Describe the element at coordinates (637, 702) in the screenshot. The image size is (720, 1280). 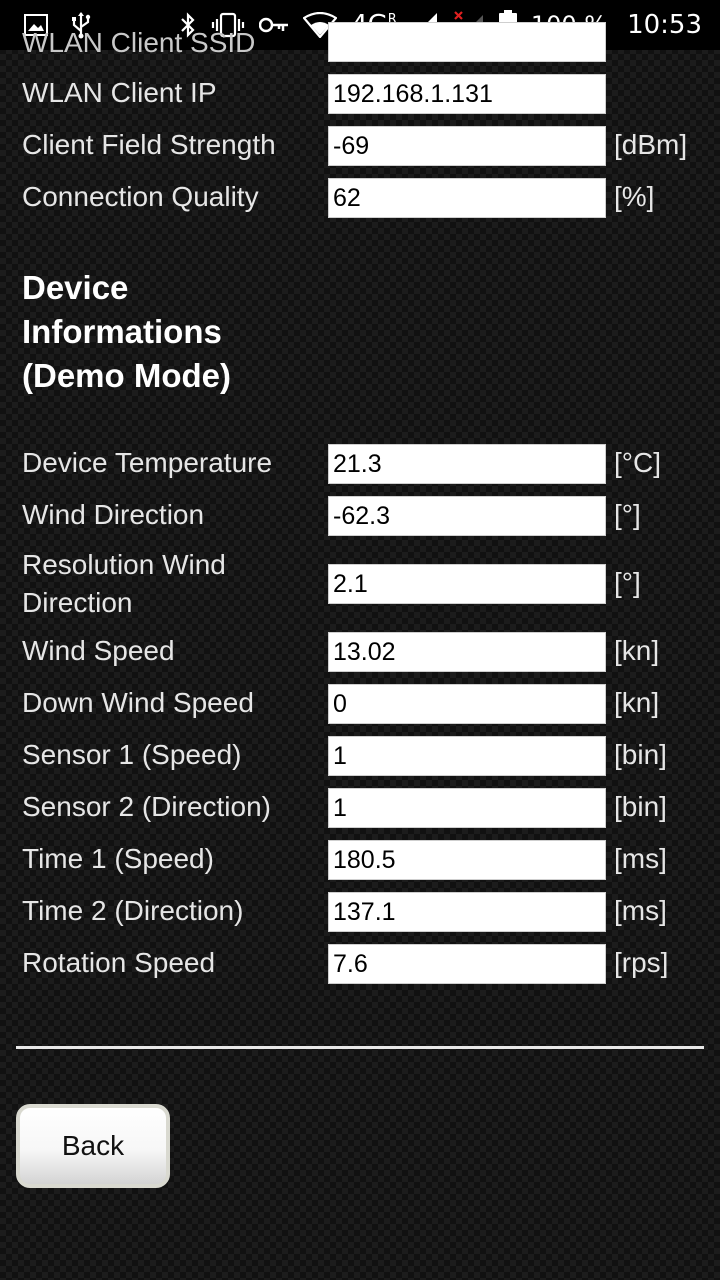
I see `down-wind-speed-unit: [kn]` at that location.